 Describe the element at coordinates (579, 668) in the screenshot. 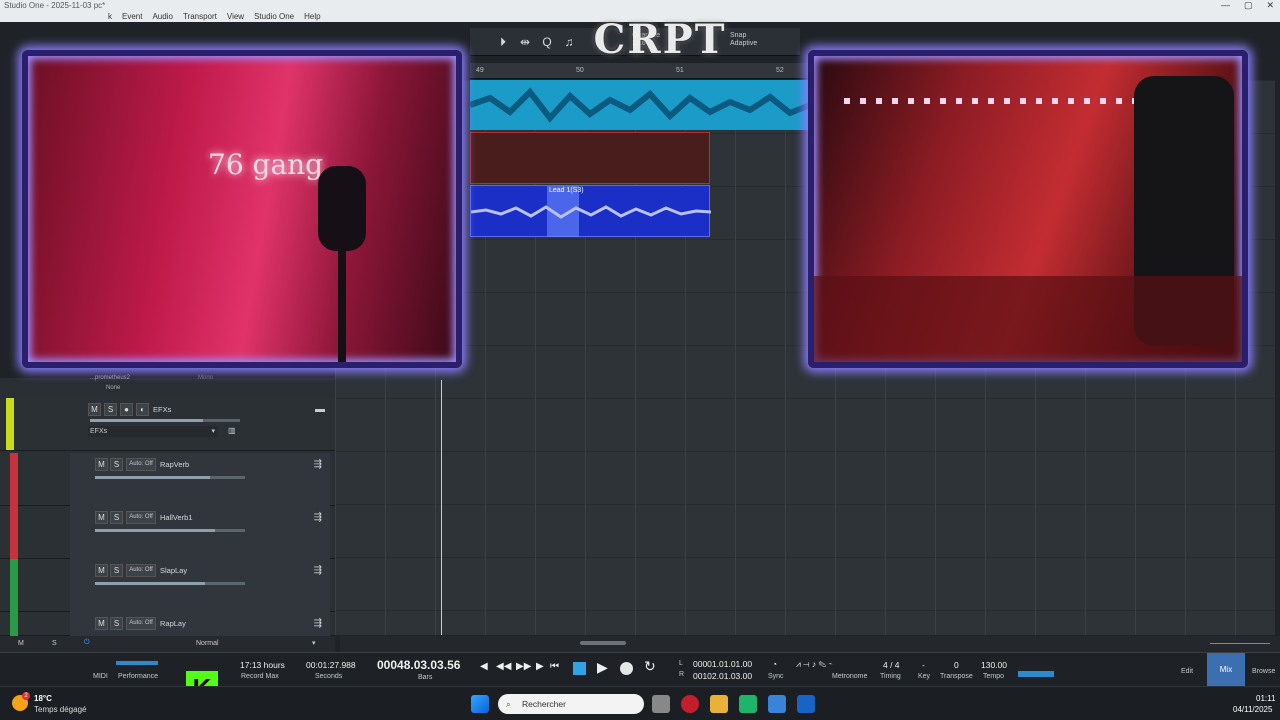

I see `stop-button` at that location.